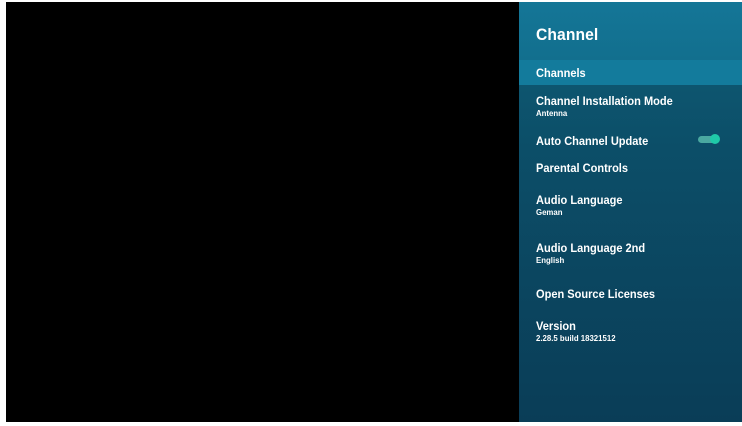  I want to click on menu-item-open-source-licenses: Open Source Licenses, so click(630, 295).